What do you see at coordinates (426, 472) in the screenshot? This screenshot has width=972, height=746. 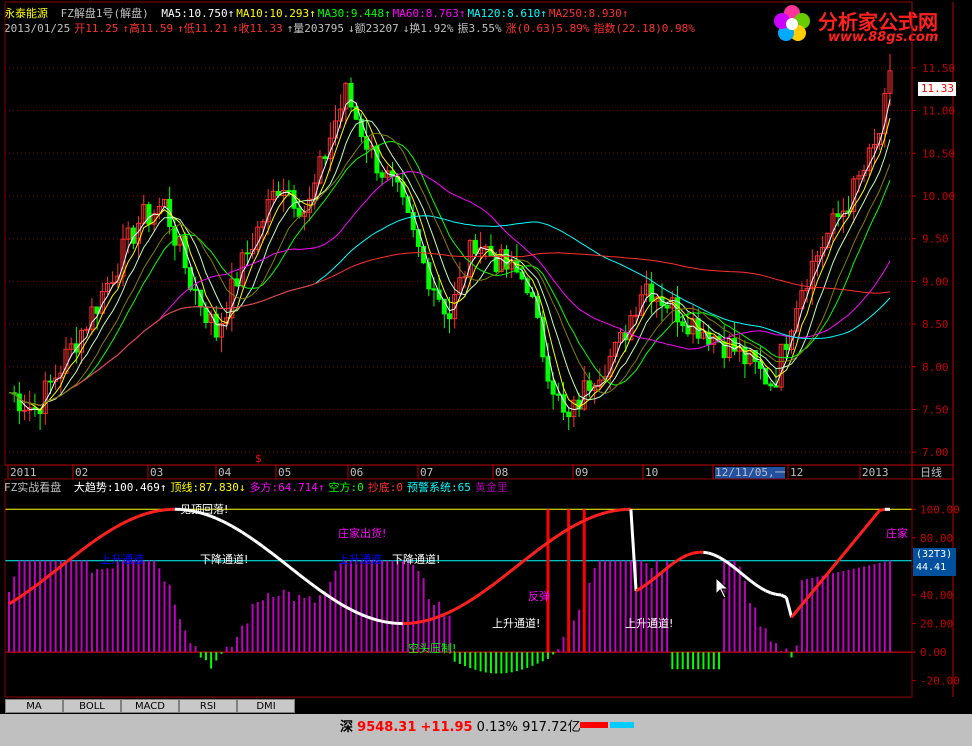 I see `time-tick-label: 07` at bounding box center [426, 472].